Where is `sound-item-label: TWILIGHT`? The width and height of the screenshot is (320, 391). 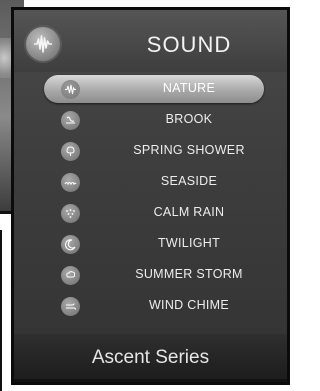 sound-item-label: TWILIGHT is located at coordinates (189, 243).